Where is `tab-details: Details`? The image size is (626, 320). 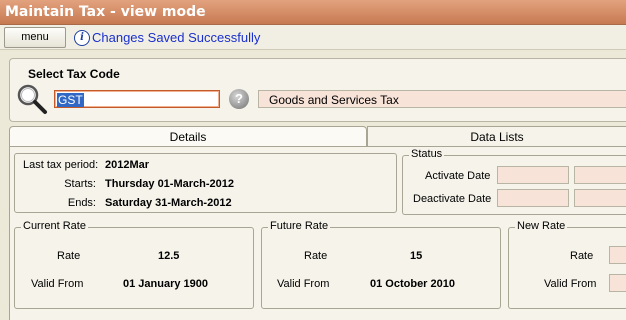 tab-details: Details is located at coordinates (188, 136).